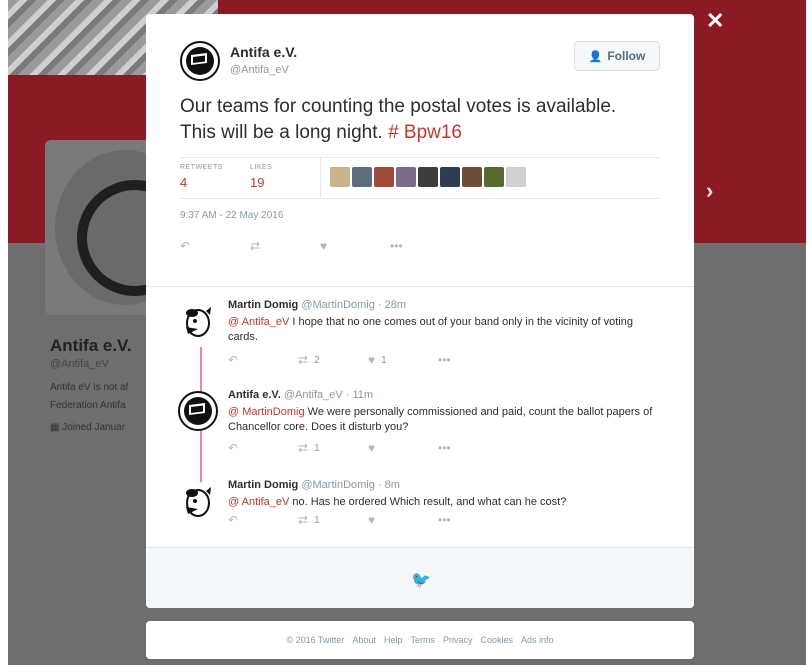 This screenshot has width=812, height=665. What do you see at coordinates (320, 178) in the screenshot?
I see `stats-divider` at bounding box center [320, 178].